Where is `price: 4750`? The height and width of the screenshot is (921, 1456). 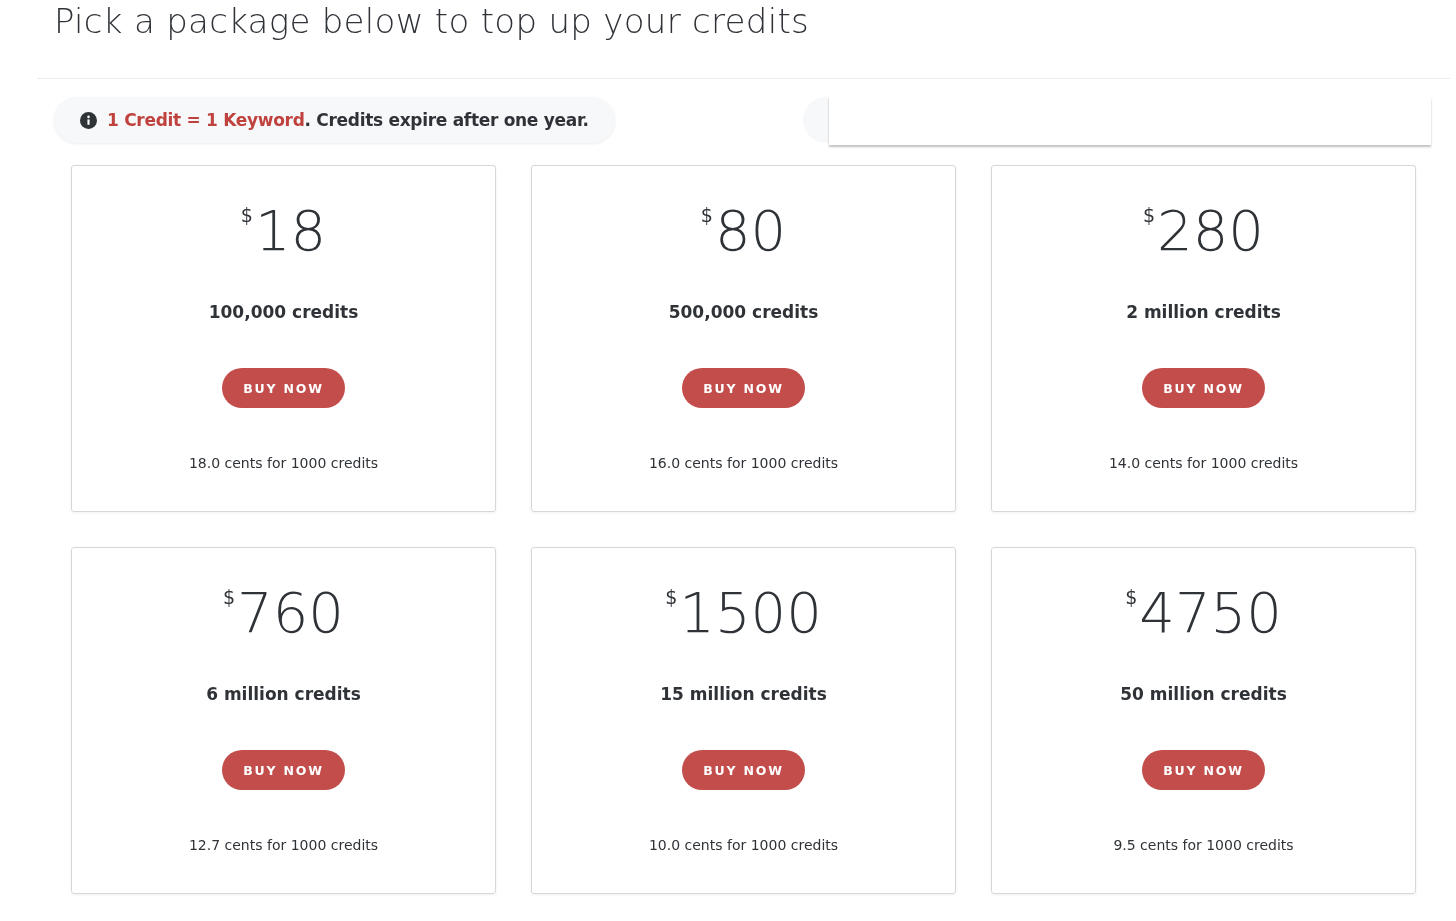
price: 4750 is located at coordinates (1210, 613).